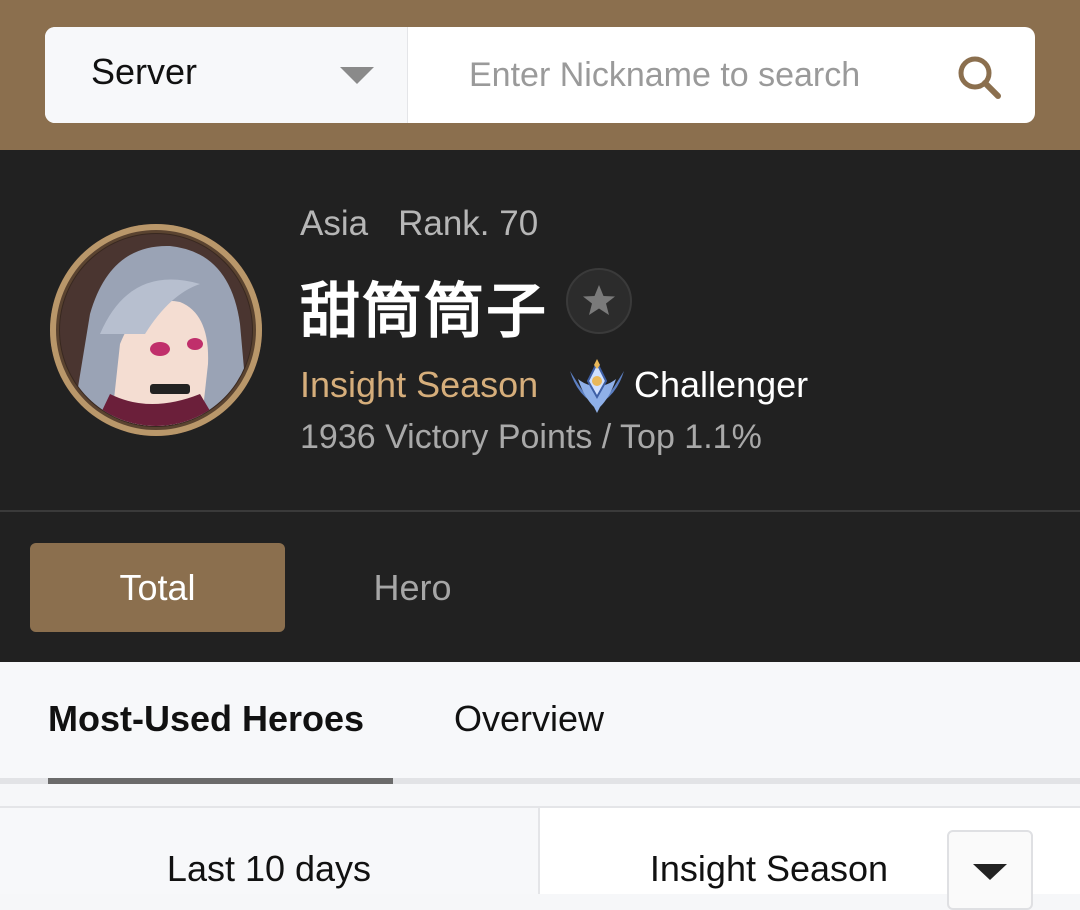 The height and width of the screenshot is (910, 1080). I want to click on filter-bar: Last 10 days Insight Season, so click(540, 858).